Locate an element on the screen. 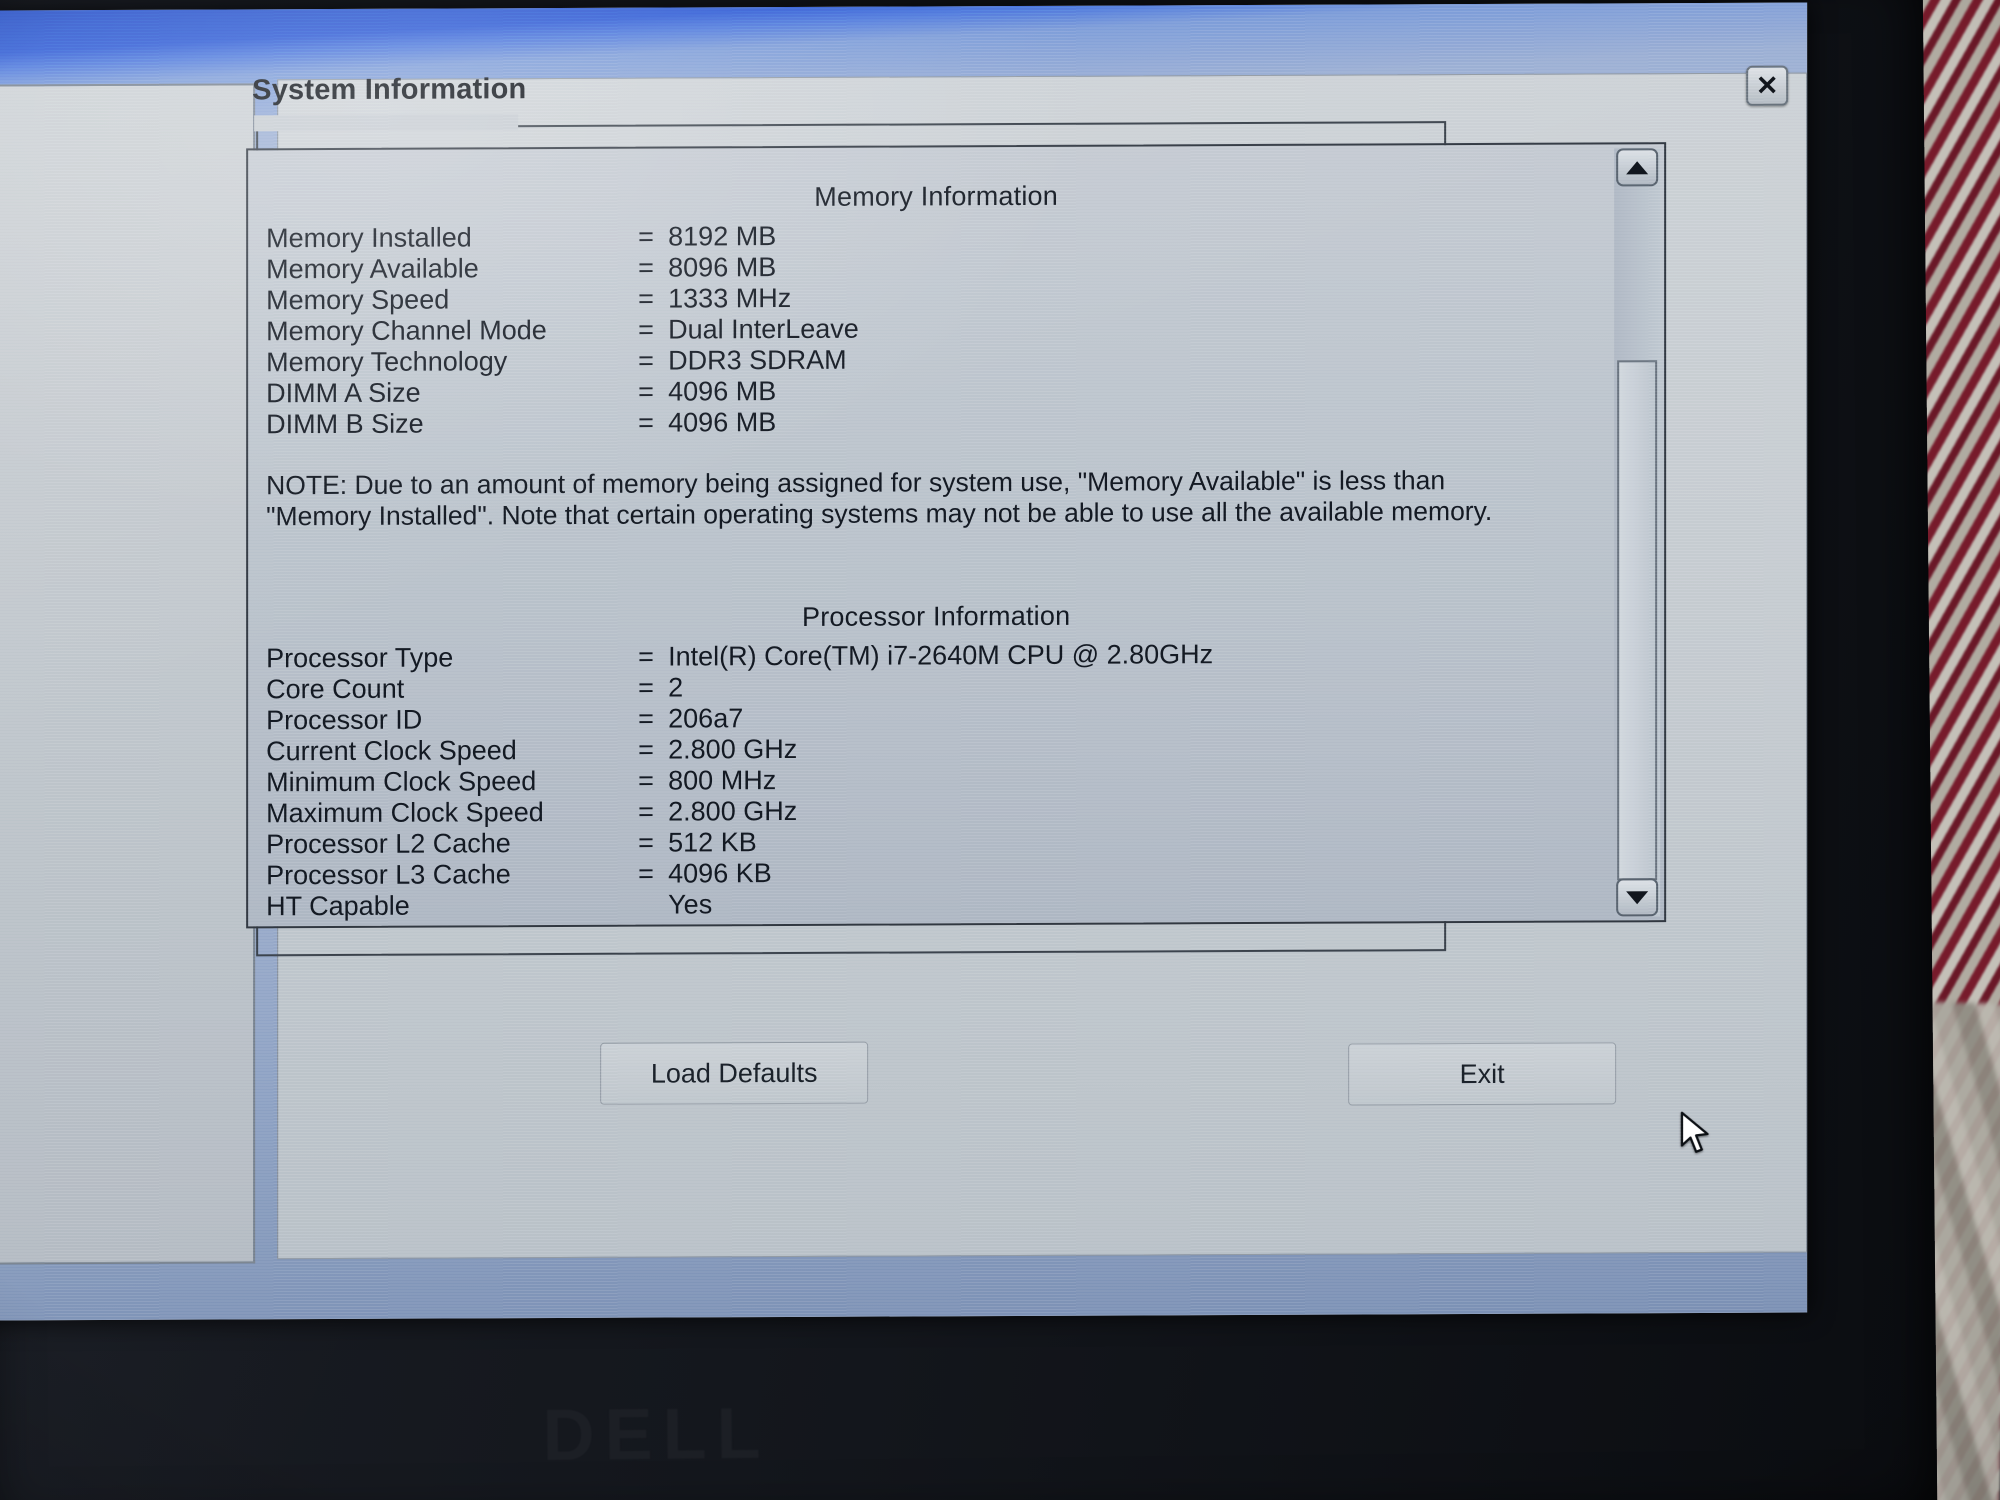 This screenshot has width=2000, height=1500. row-key: DIMM B Size is located at coordinates (345, 424).